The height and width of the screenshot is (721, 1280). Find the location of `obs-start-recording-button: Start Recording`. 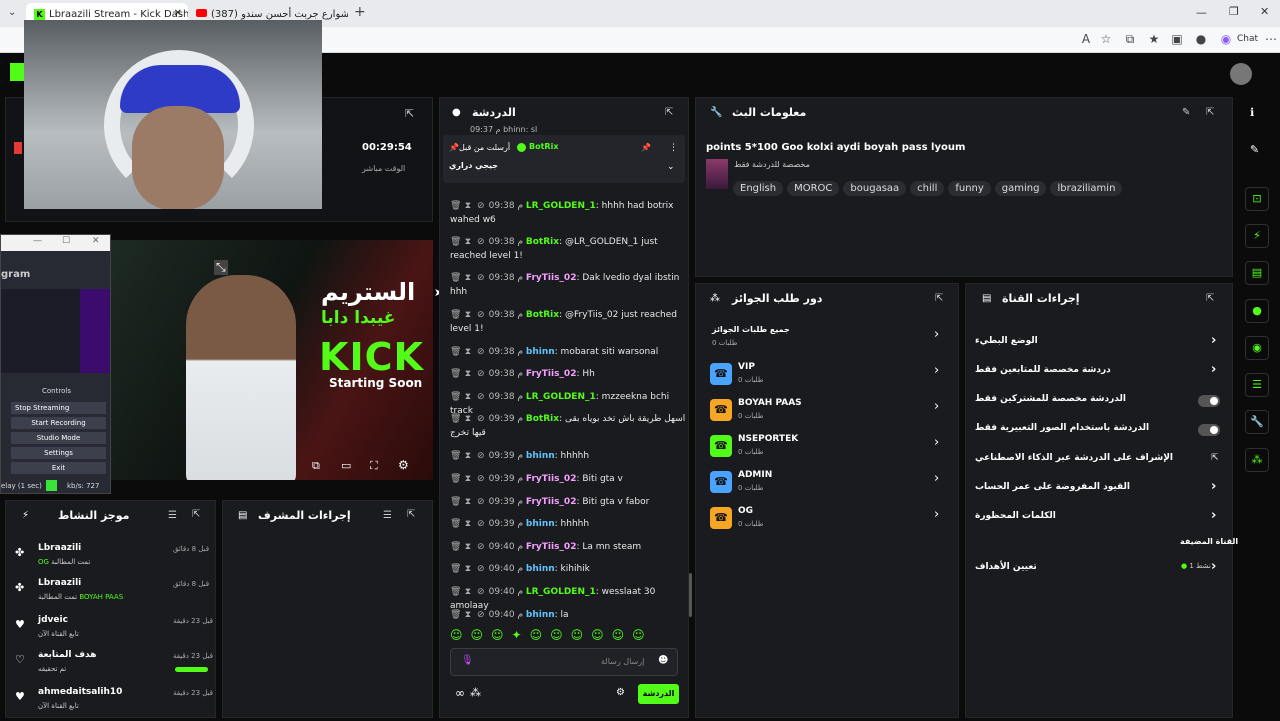

obs-start-recording-button: Start Recording is located at coordinates (58, 423).